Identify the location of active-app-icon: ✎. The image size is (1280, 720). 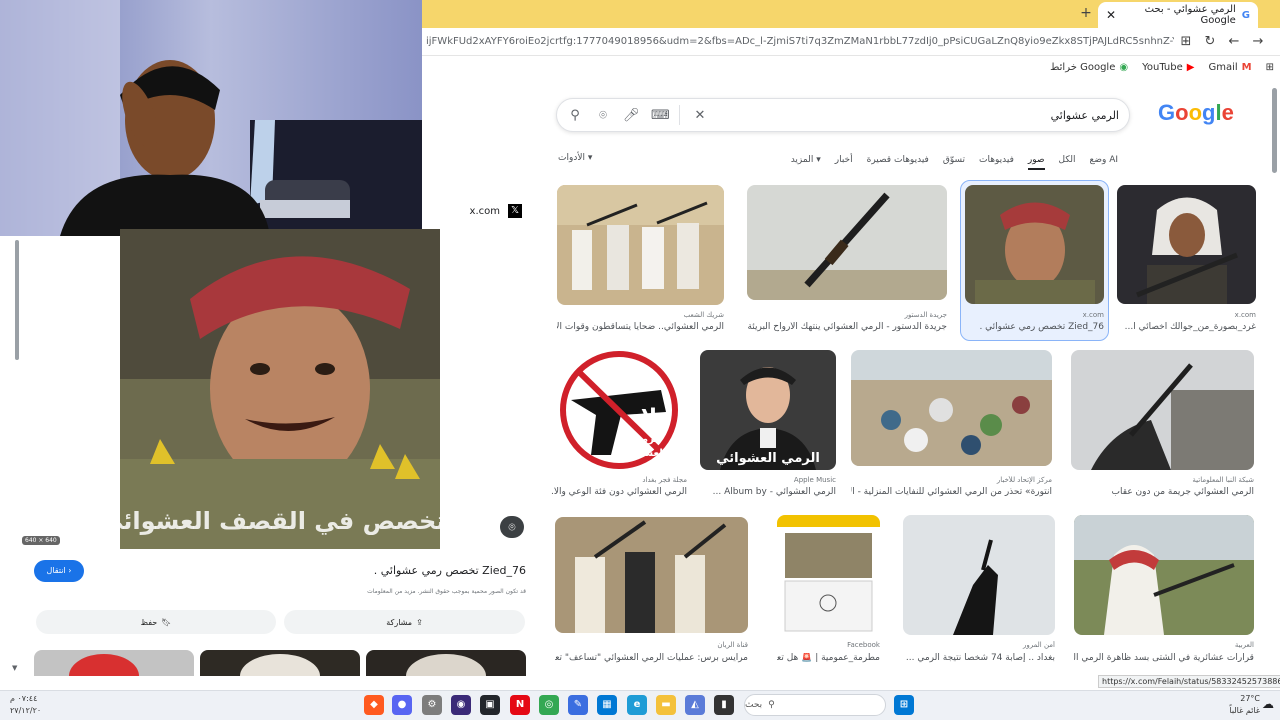
(578, 705).